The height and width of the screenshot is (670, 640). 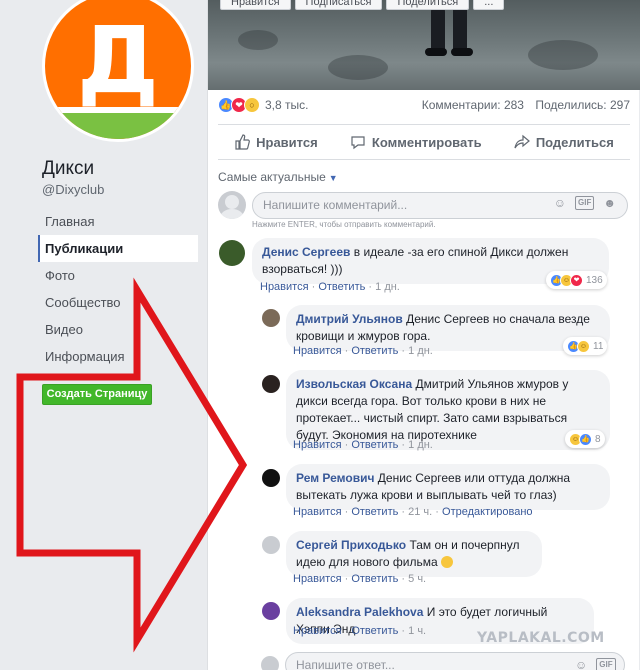 I want to click on comment-meta: Нравится · Ответить · 1 ч., so click(x=360, y=631).